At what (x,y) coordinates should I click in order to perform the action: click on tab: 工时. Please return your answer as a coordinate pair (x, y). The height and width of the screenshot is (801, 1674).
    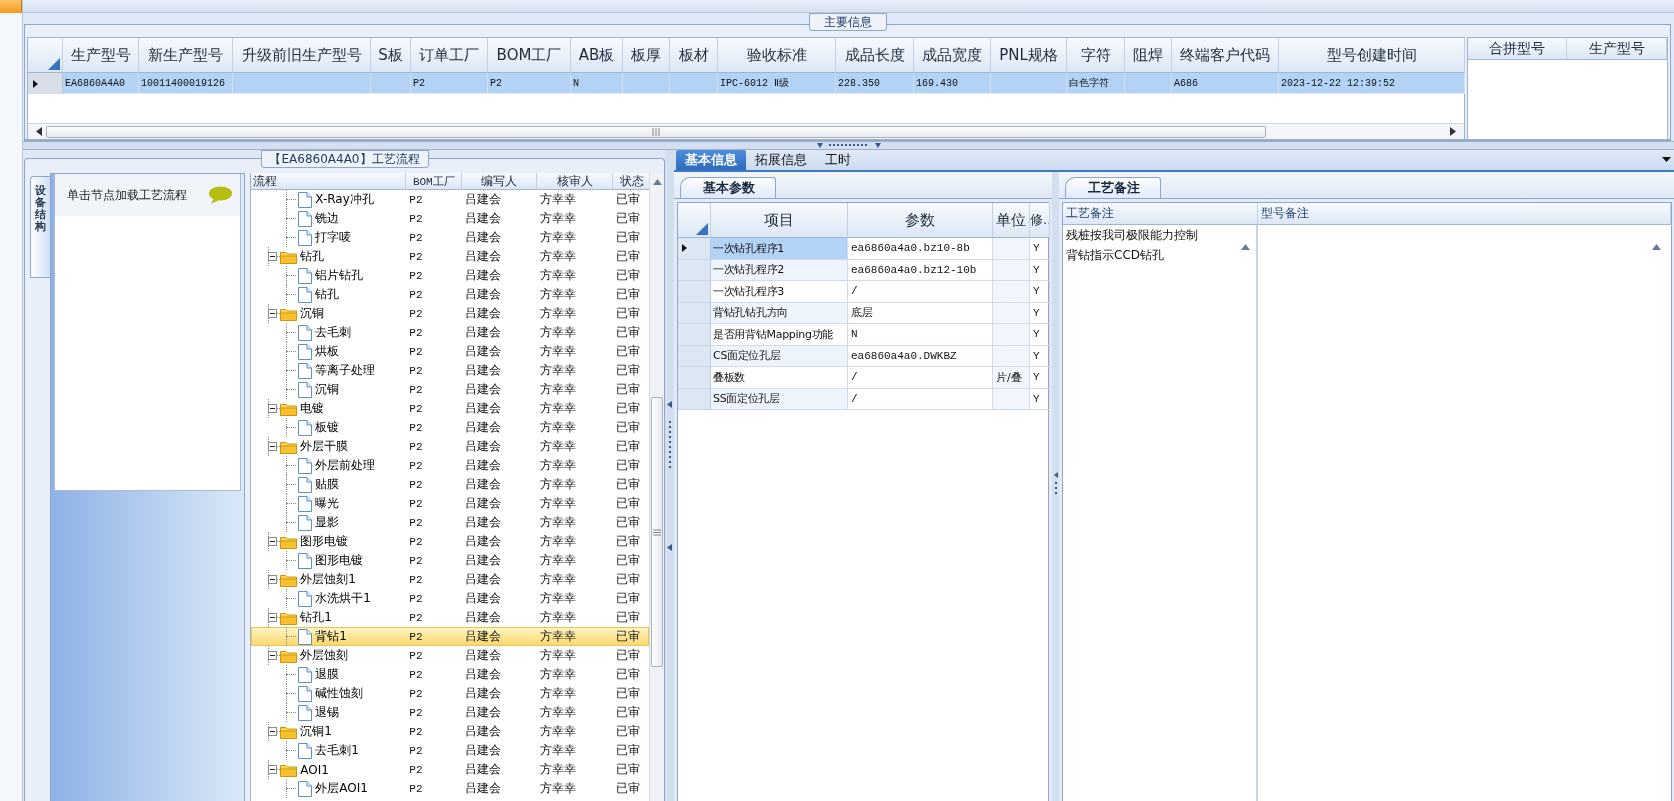
    Looking at the image, I should click on (838, 160).